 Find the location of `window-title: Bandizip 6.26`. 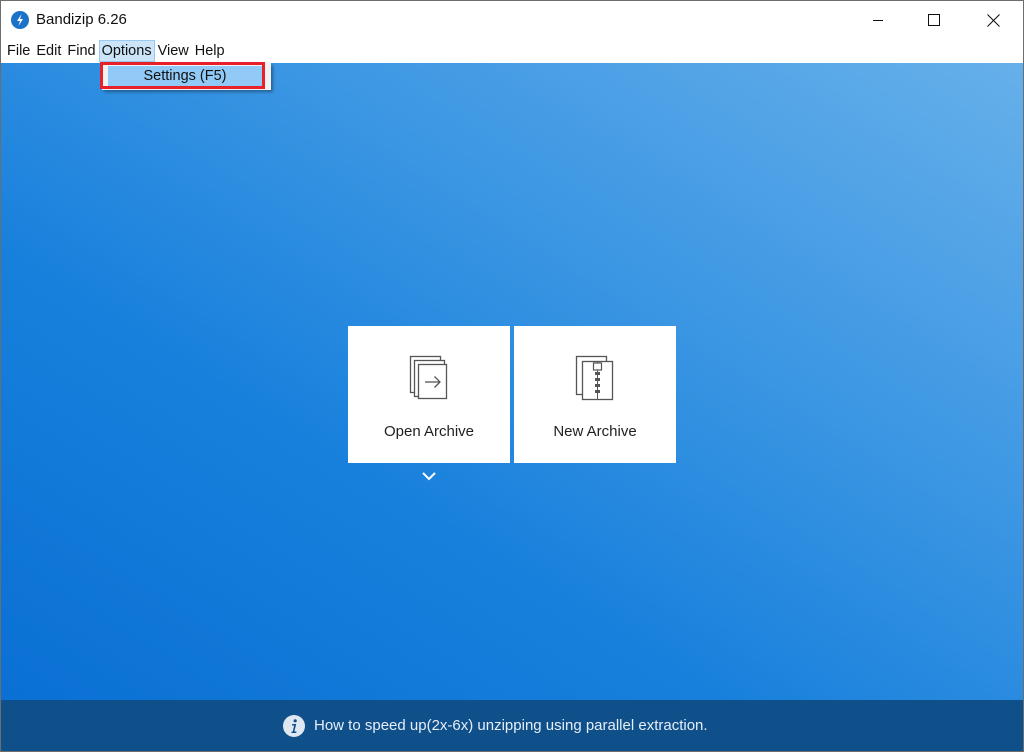

window-title: Bandizip 6.26 is located at coordinates (81, 19).